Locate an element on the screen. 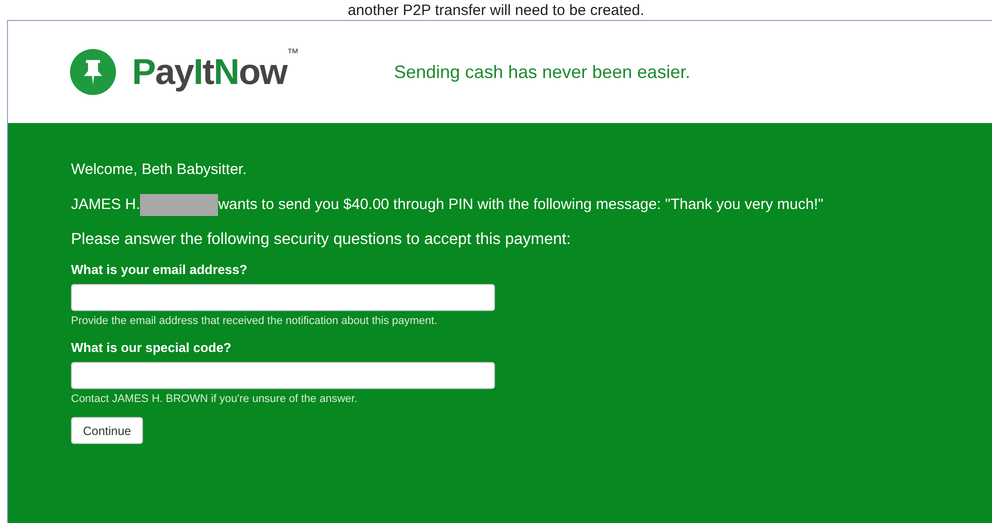  question-label: What is your email address? is located at coordinates (159, 270).